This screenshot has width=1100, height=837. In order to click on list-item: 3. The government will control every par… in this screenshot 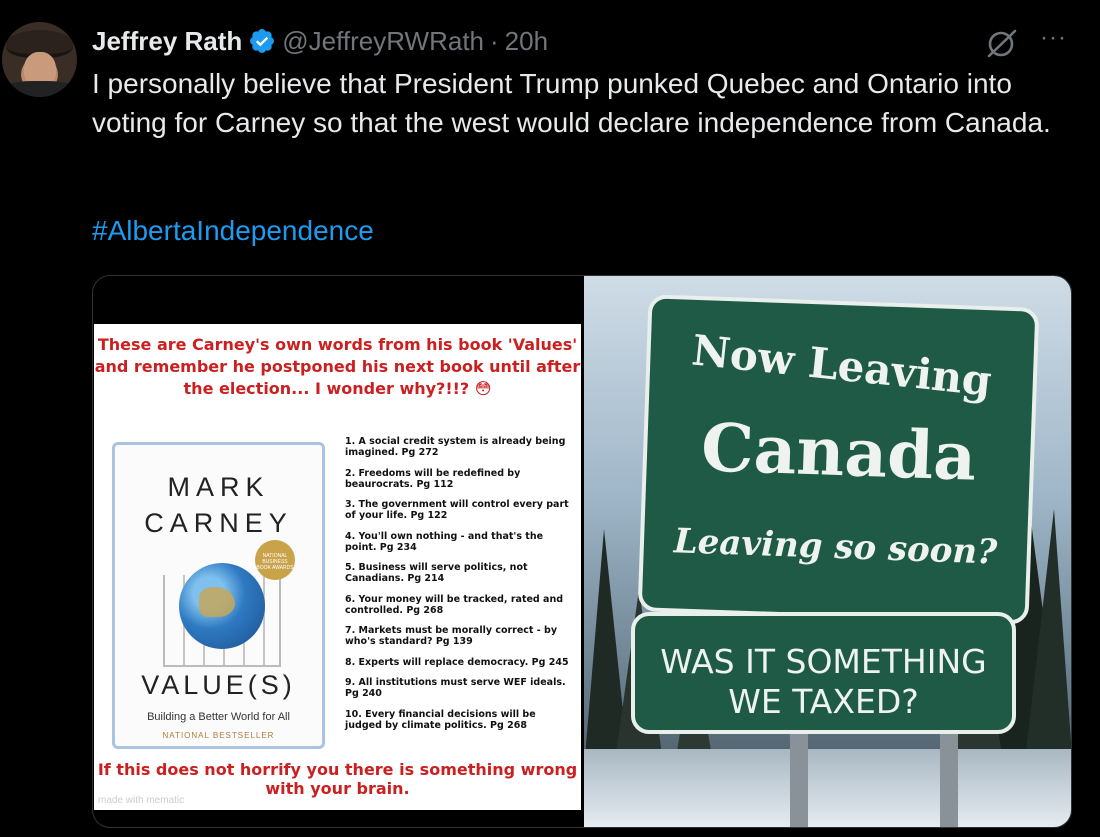, I will do `click(457, 510)`.